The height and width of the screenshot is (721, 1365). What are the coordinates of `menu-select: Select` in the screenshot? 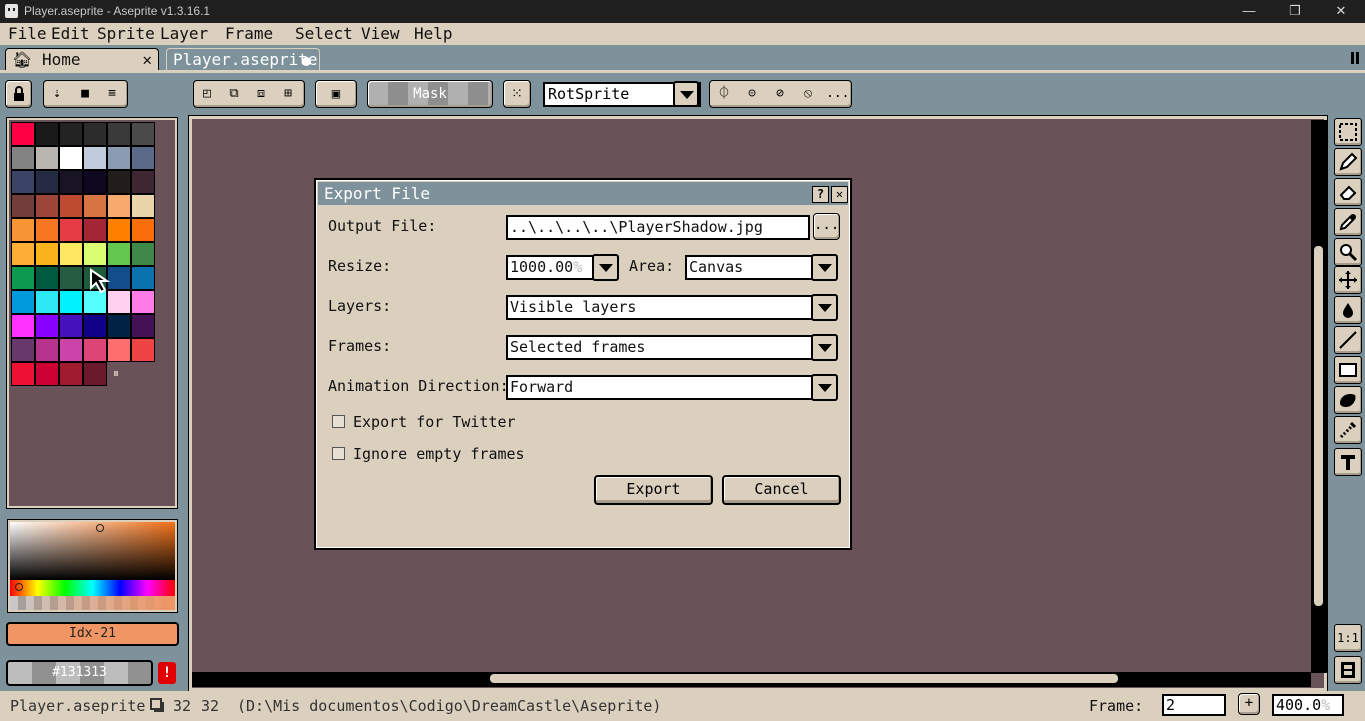 It's located at (324, 34).